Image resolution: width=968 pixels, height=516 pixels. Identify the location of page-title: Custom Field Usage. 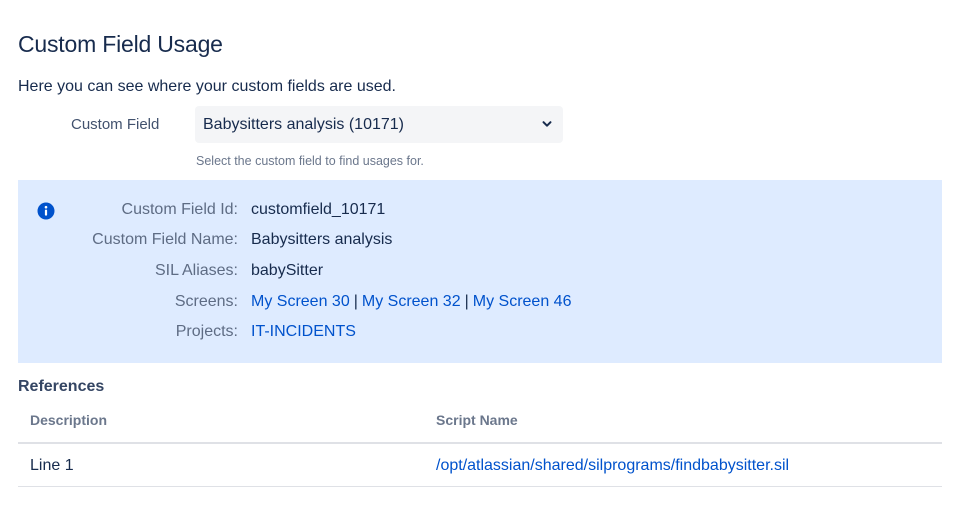
(120, 44).